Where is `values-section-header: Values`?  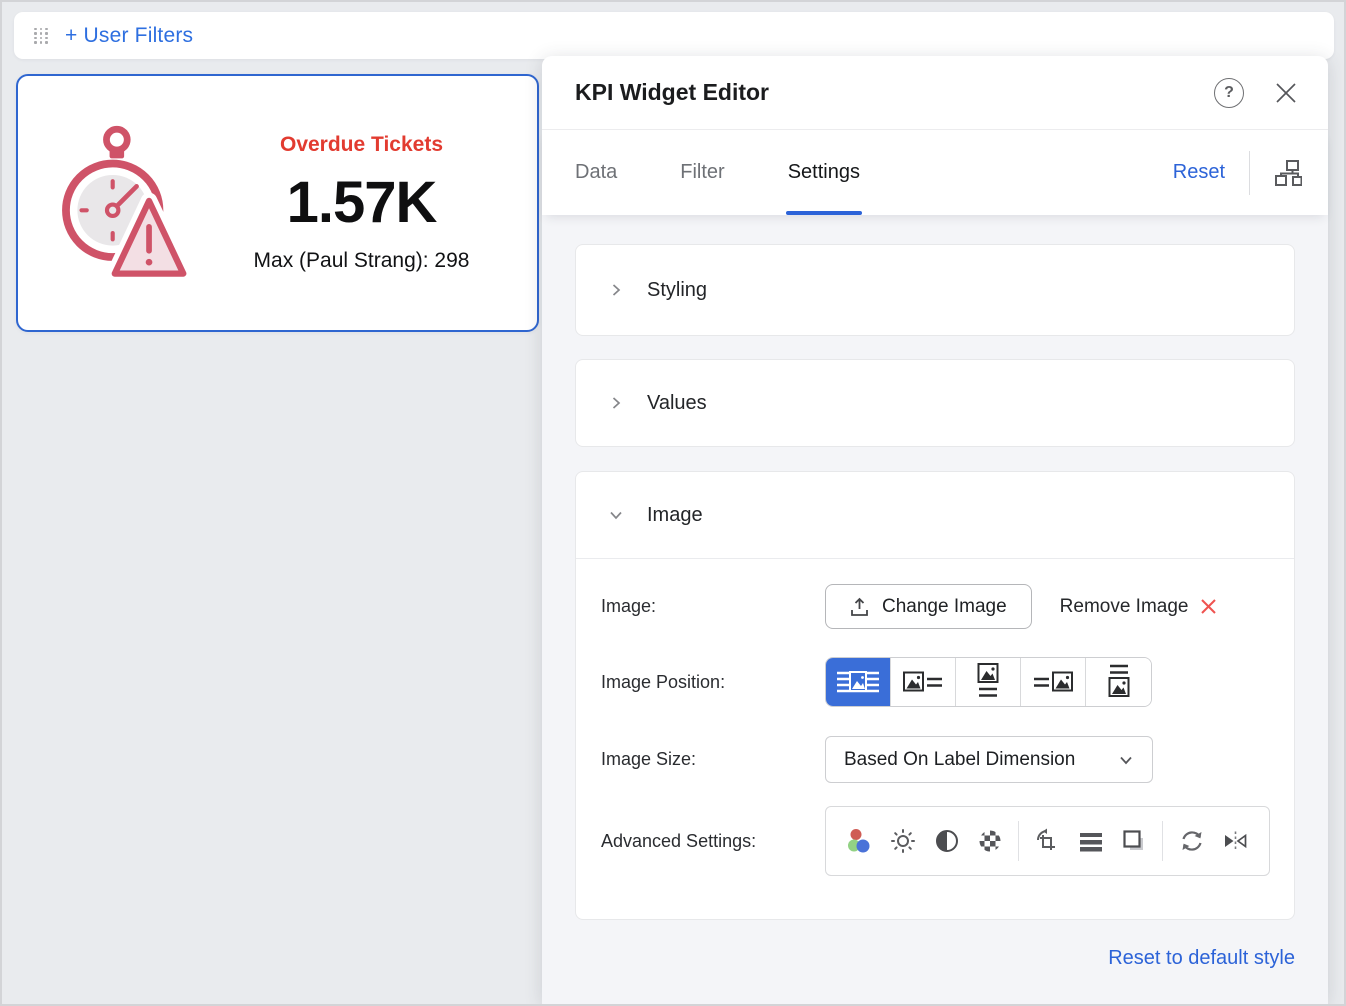 values-section-header: Values is located at coordinates (935, 403).